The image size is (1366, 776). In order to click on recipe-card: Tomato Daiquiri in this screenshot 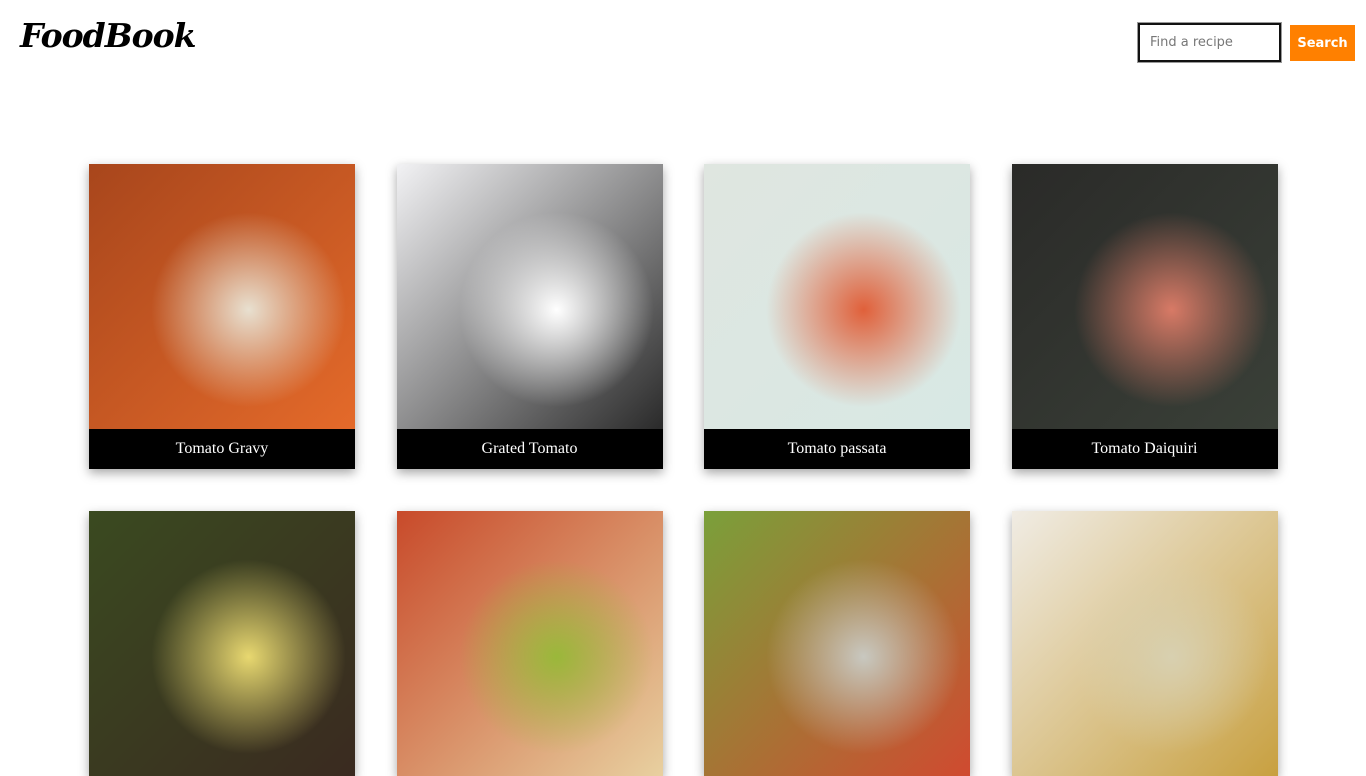, I will do `click(1144, 316)`.